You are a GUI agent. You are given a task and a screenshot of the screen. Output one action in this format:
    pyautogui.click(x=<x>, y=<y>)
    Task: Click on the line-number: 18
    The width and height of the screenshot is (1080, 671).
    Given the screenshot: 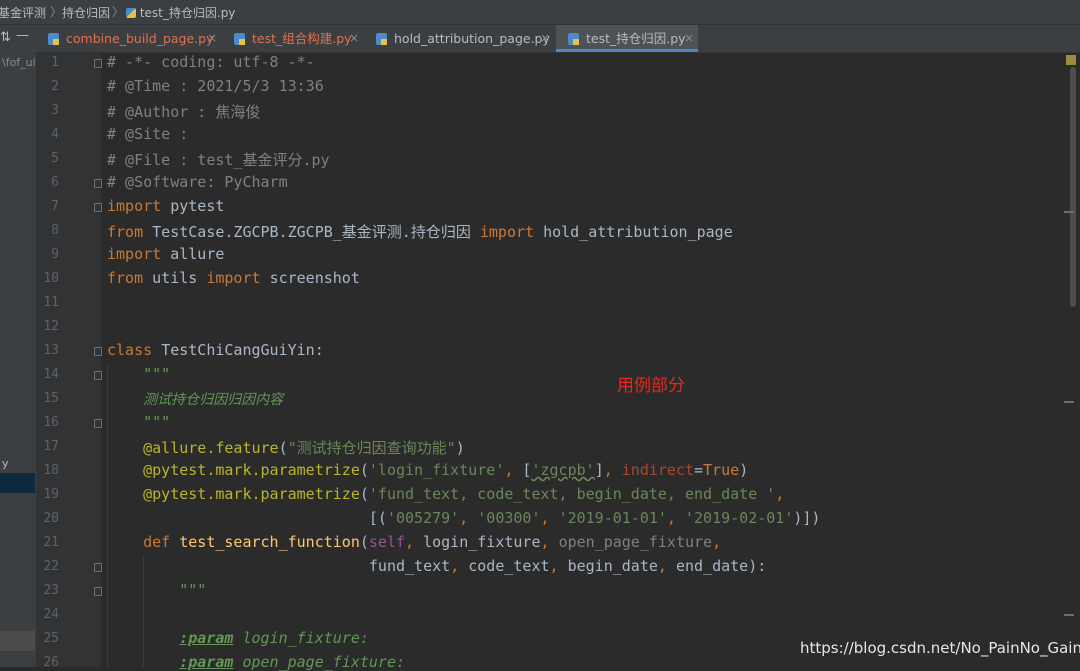 What is the action you would take?
    pyautogui.click(x=48, y=470)
    